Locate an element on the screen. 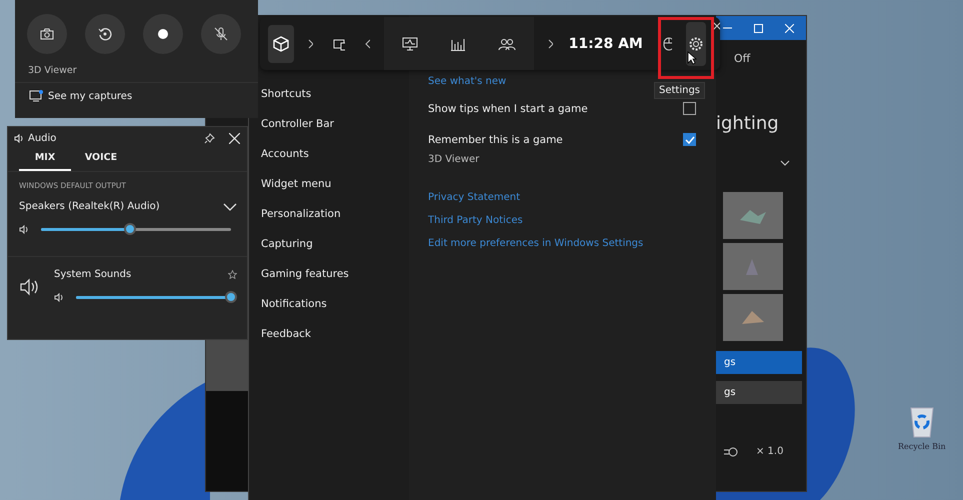 The width and height of the screenshot is (963, 500). view-icon is located at coordinates (731, 451).